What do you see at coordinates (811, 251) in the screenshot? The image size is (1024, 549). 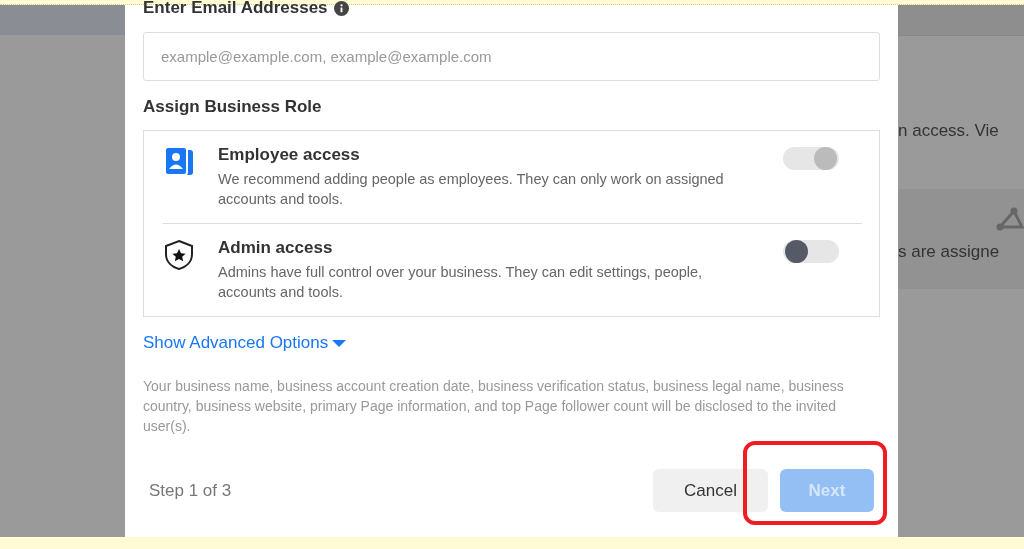 I see `toggle-switch` at bounding box center [811, 251].